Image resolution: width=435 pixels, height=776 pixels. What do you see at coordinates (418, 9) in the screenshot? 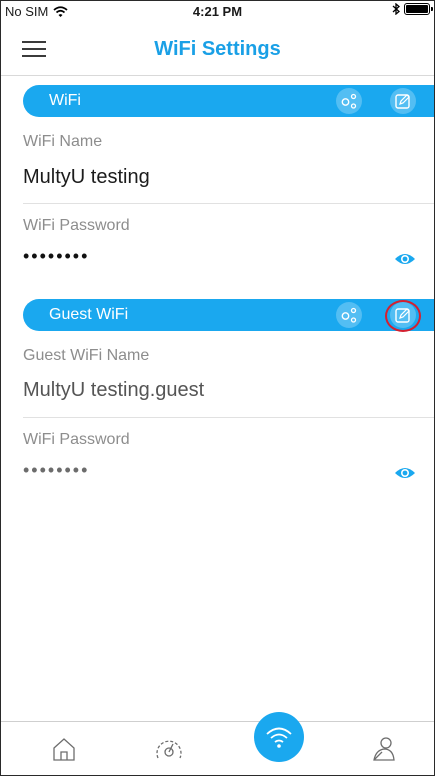
I see `battery-icon` at bounding box center [418, 9].